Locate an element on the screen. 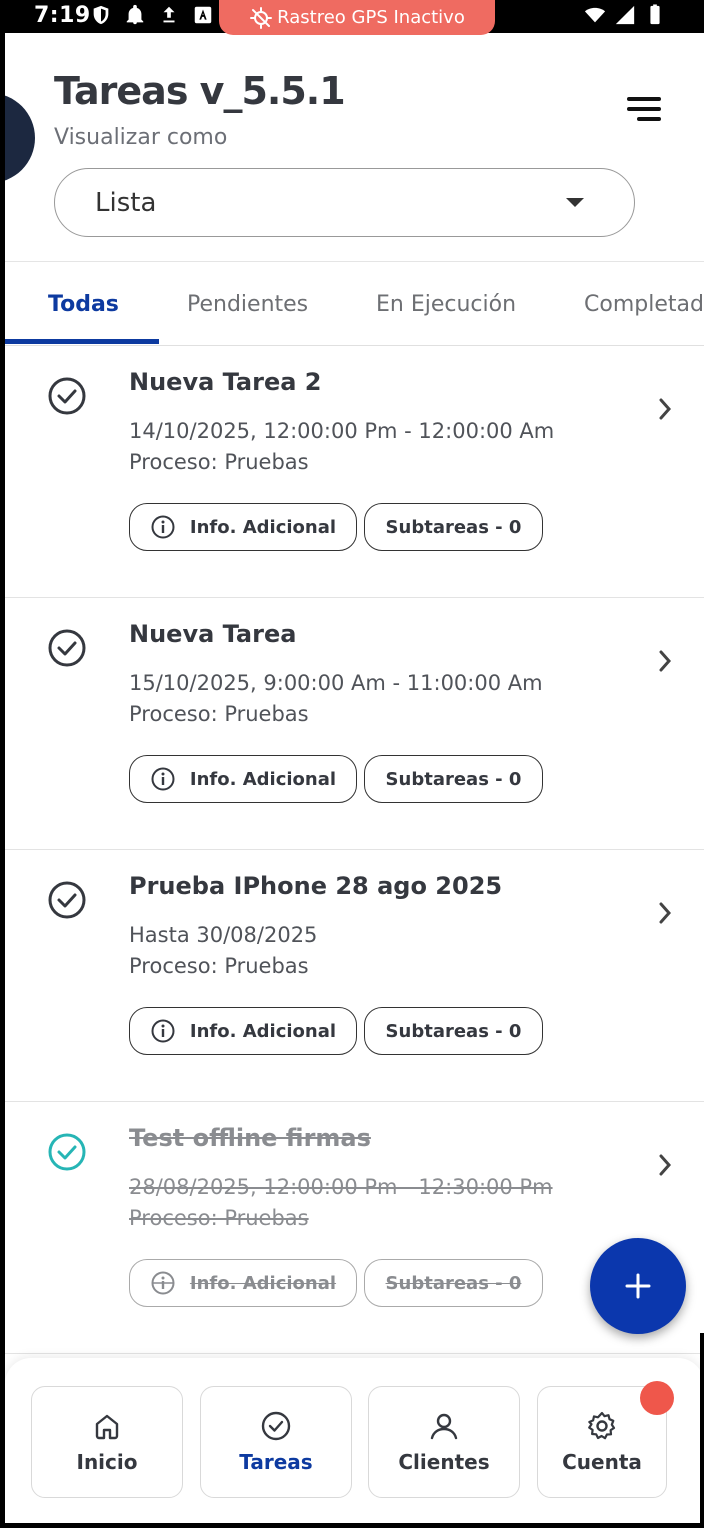 The height and width of the screenshot is (1528, 704). nav-inicio: Inicio is located at coordinates (107, 1442).